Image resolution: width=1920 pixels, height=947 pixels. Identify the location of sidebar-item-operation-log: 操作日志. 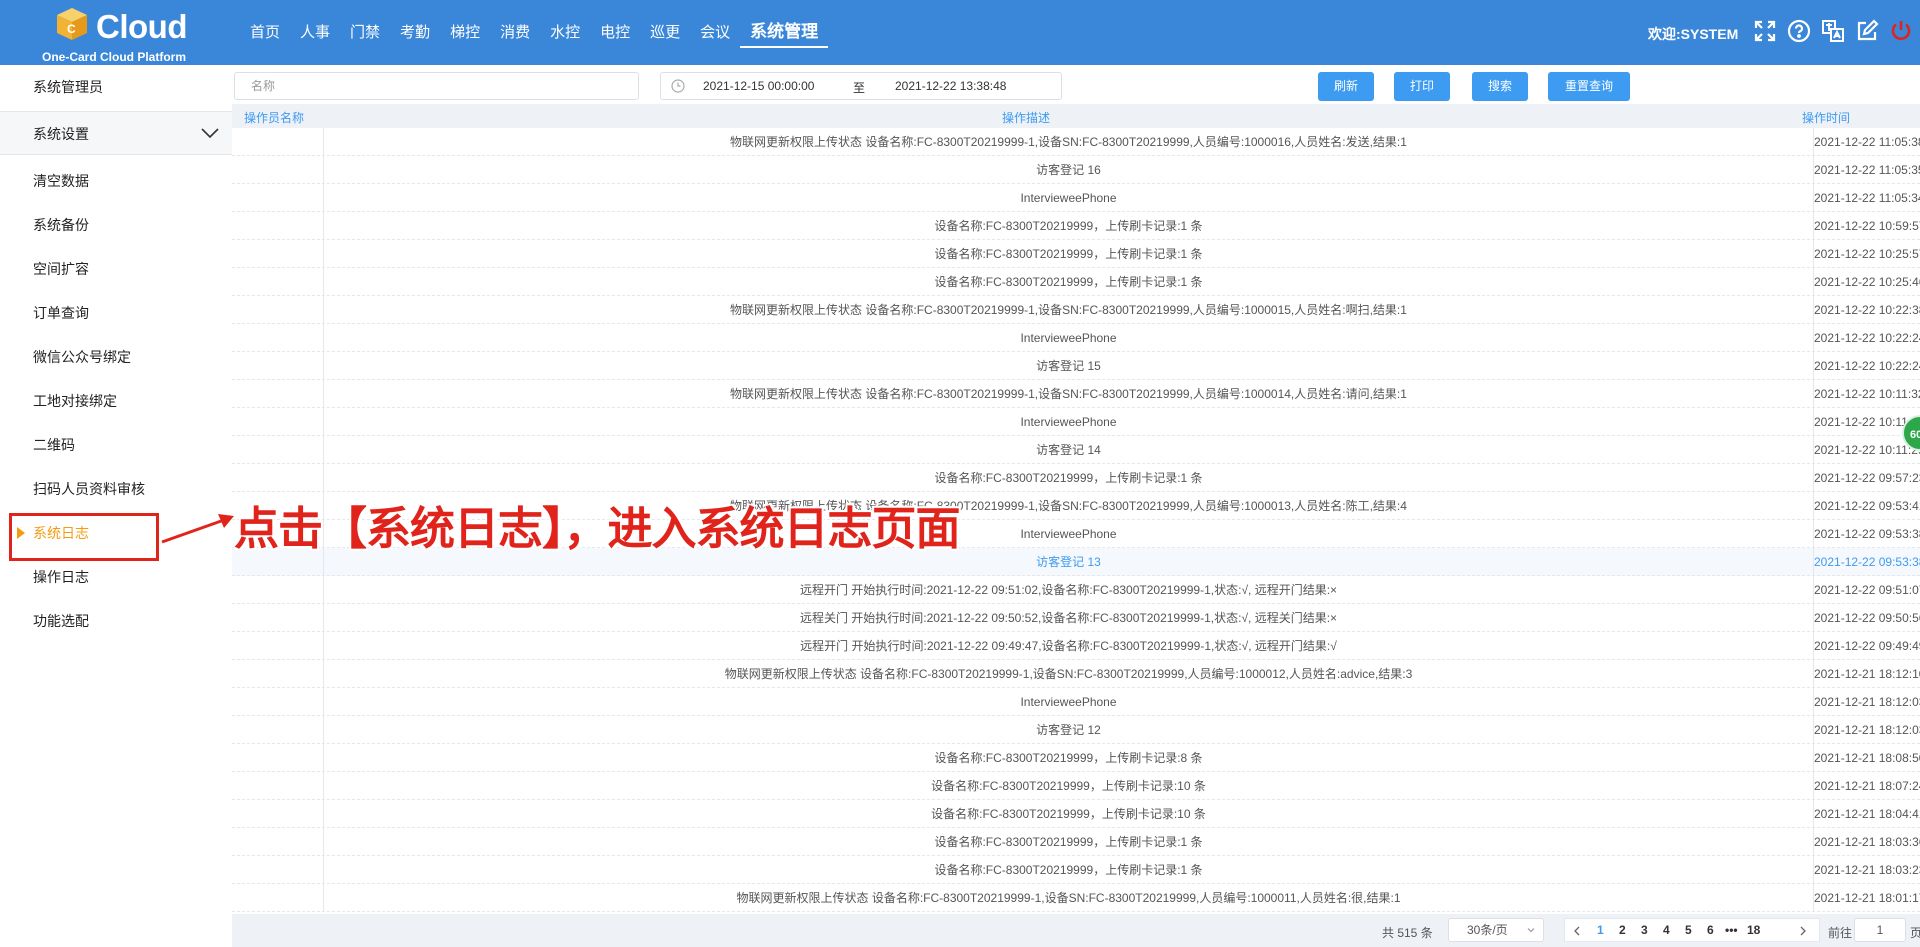
(116, 577).